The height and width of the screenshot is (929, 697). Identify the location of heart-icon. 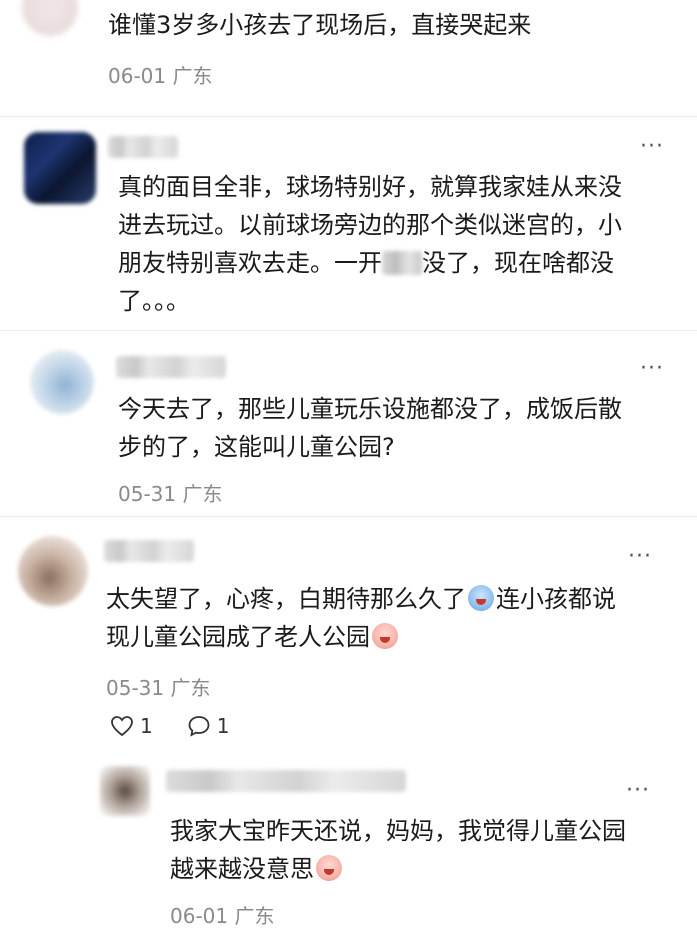
(122, 726).